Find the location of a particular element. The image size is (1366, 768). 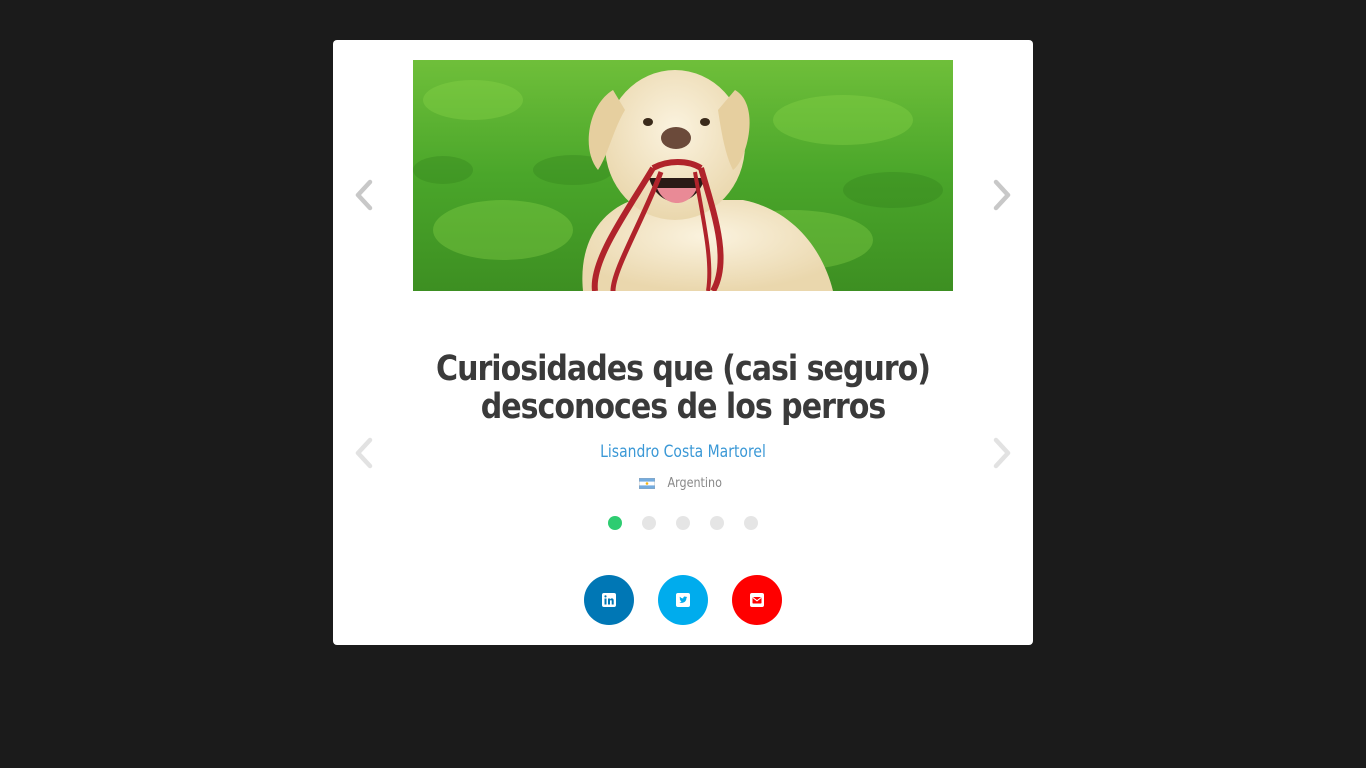

share-buttons is located at coordinates (683, 600).